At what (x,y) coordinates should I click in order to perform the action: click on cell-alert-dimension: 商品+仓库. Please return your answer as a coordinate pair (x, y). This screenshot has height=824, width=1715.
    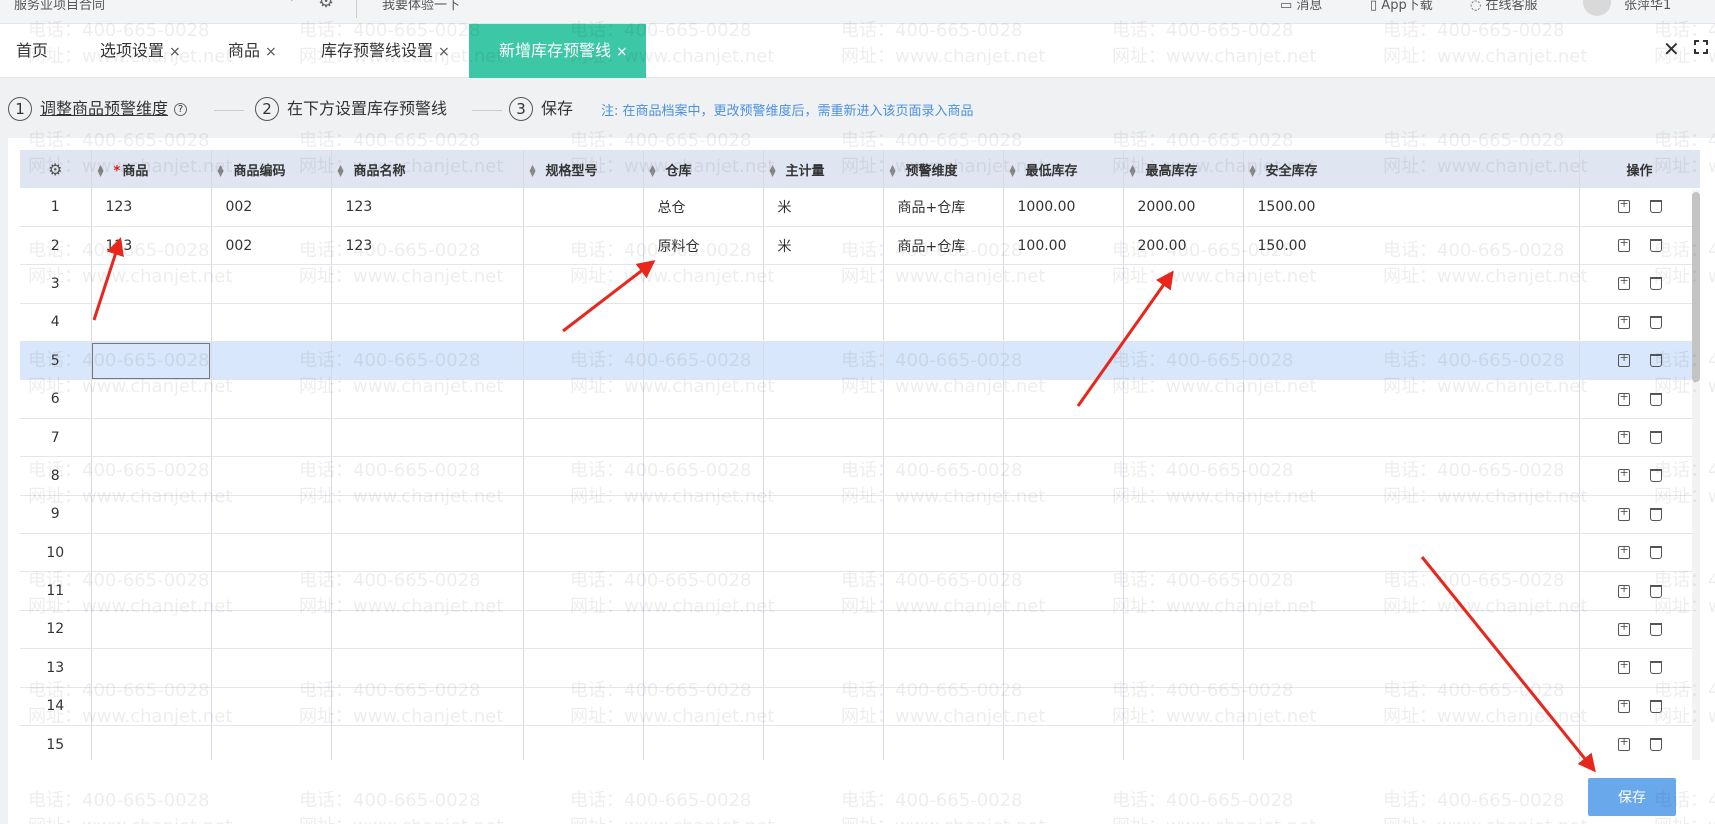
    Looking at the image, I should click on (943, 207).